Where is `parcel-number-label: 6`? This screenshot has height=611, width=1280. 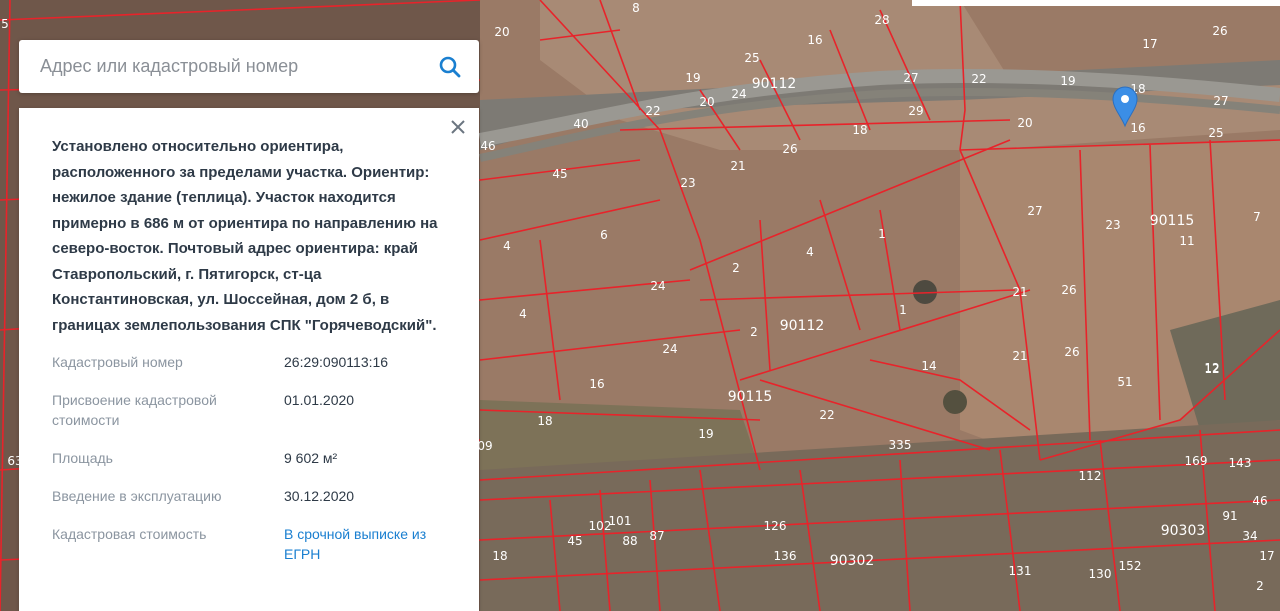
parcel-number-label: 6 is located at coordinates (604, 235).